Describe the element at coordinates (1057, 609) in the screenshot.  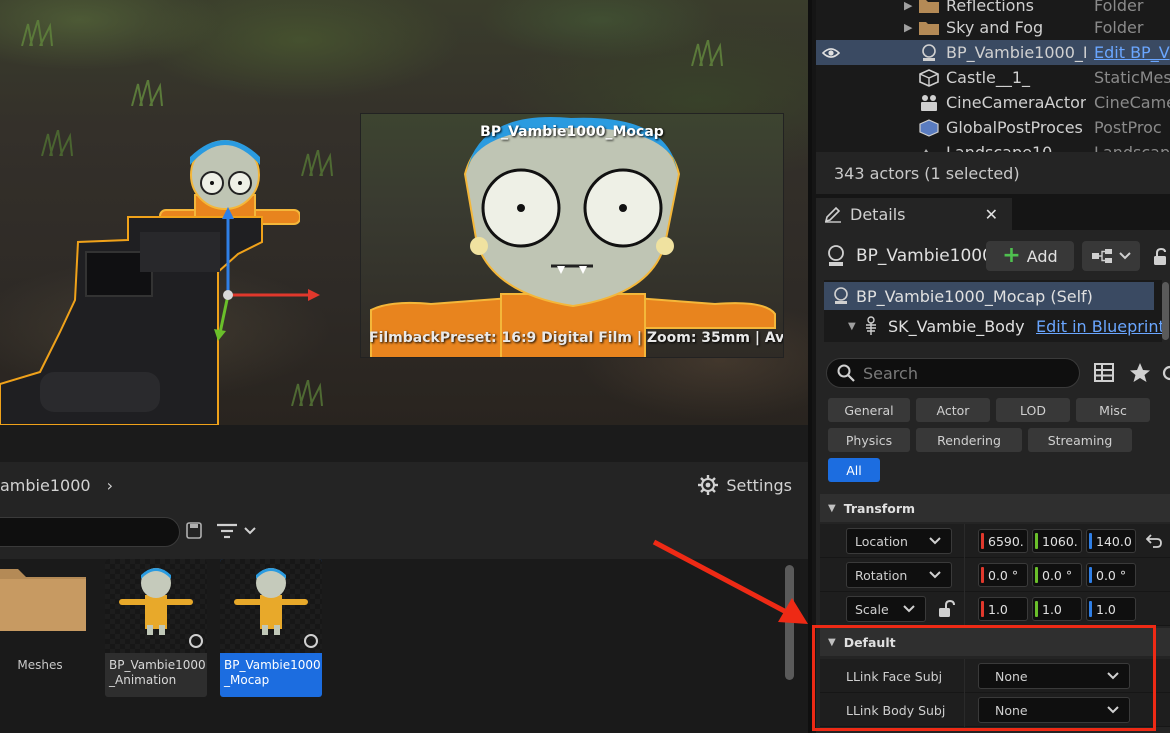
I see `scale-y-field: 1.0` at that location.